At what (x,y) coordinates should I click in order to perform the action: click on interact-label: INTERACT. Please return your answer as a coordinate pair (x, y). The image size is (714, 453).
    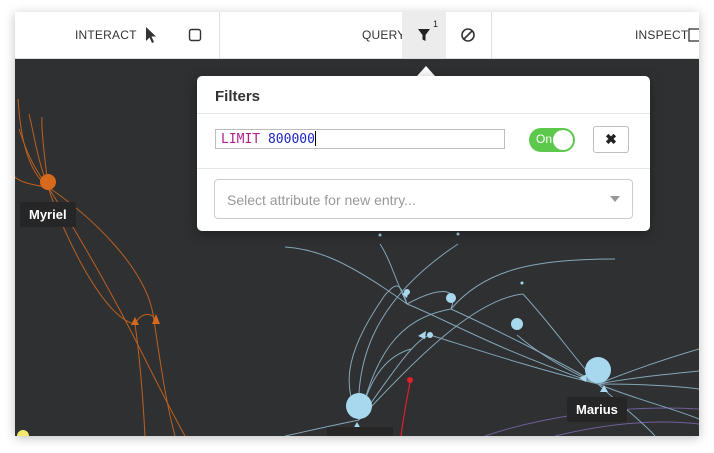
    Looking at the image, I should click on (106, 35).